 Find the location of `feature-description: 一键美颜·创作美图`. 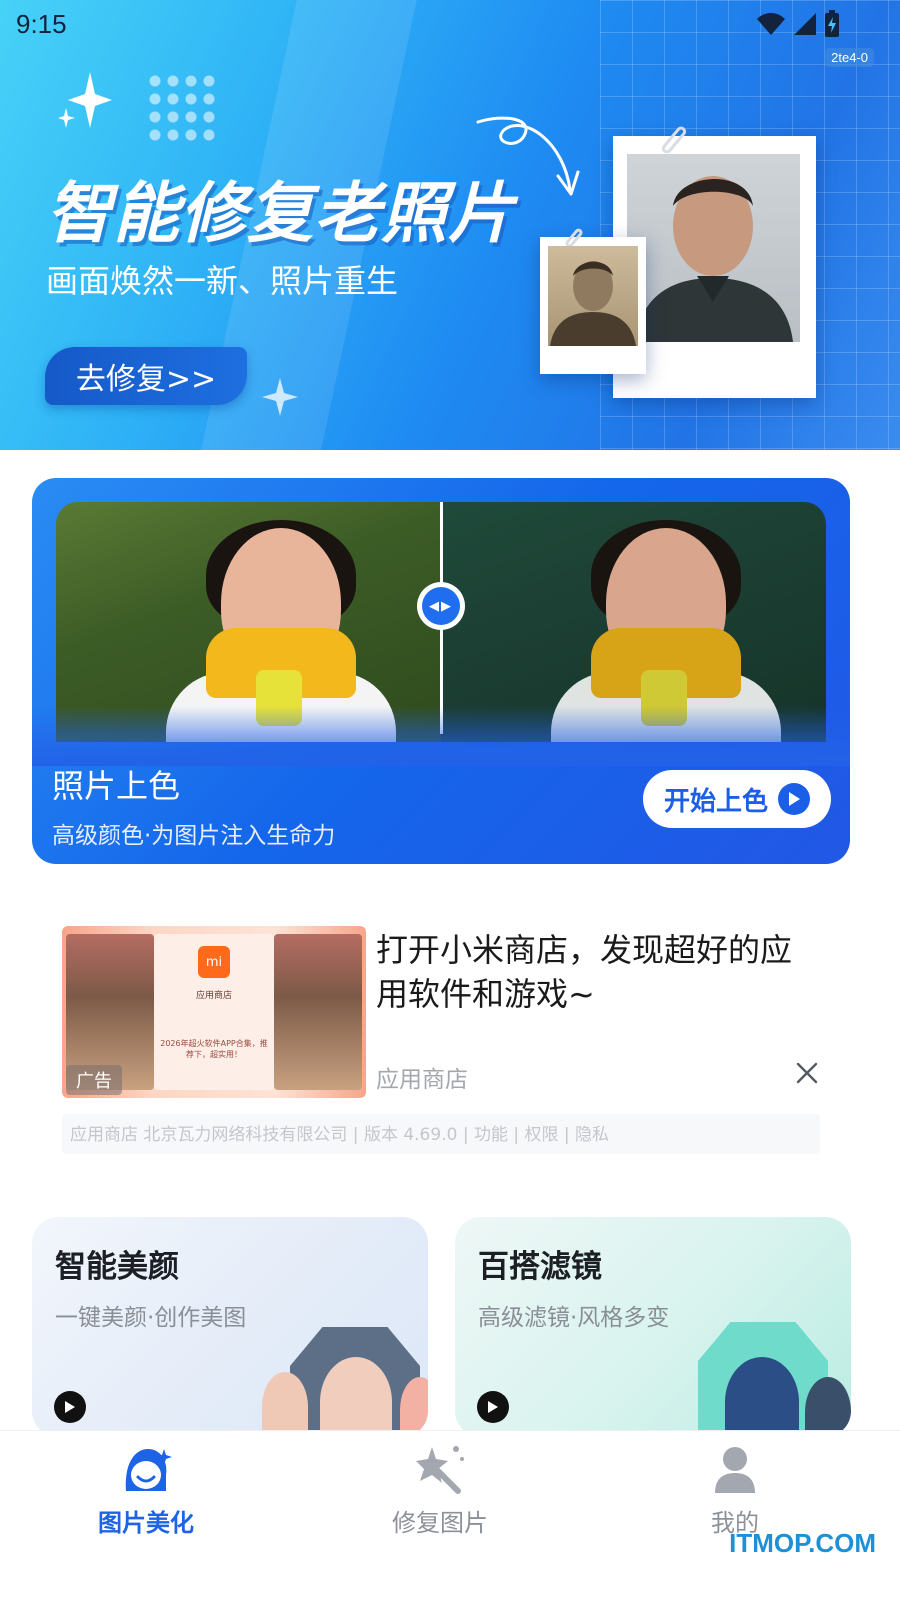

feature-description: 一键美颜·创作美图 is located at coordinates (151, 1318).